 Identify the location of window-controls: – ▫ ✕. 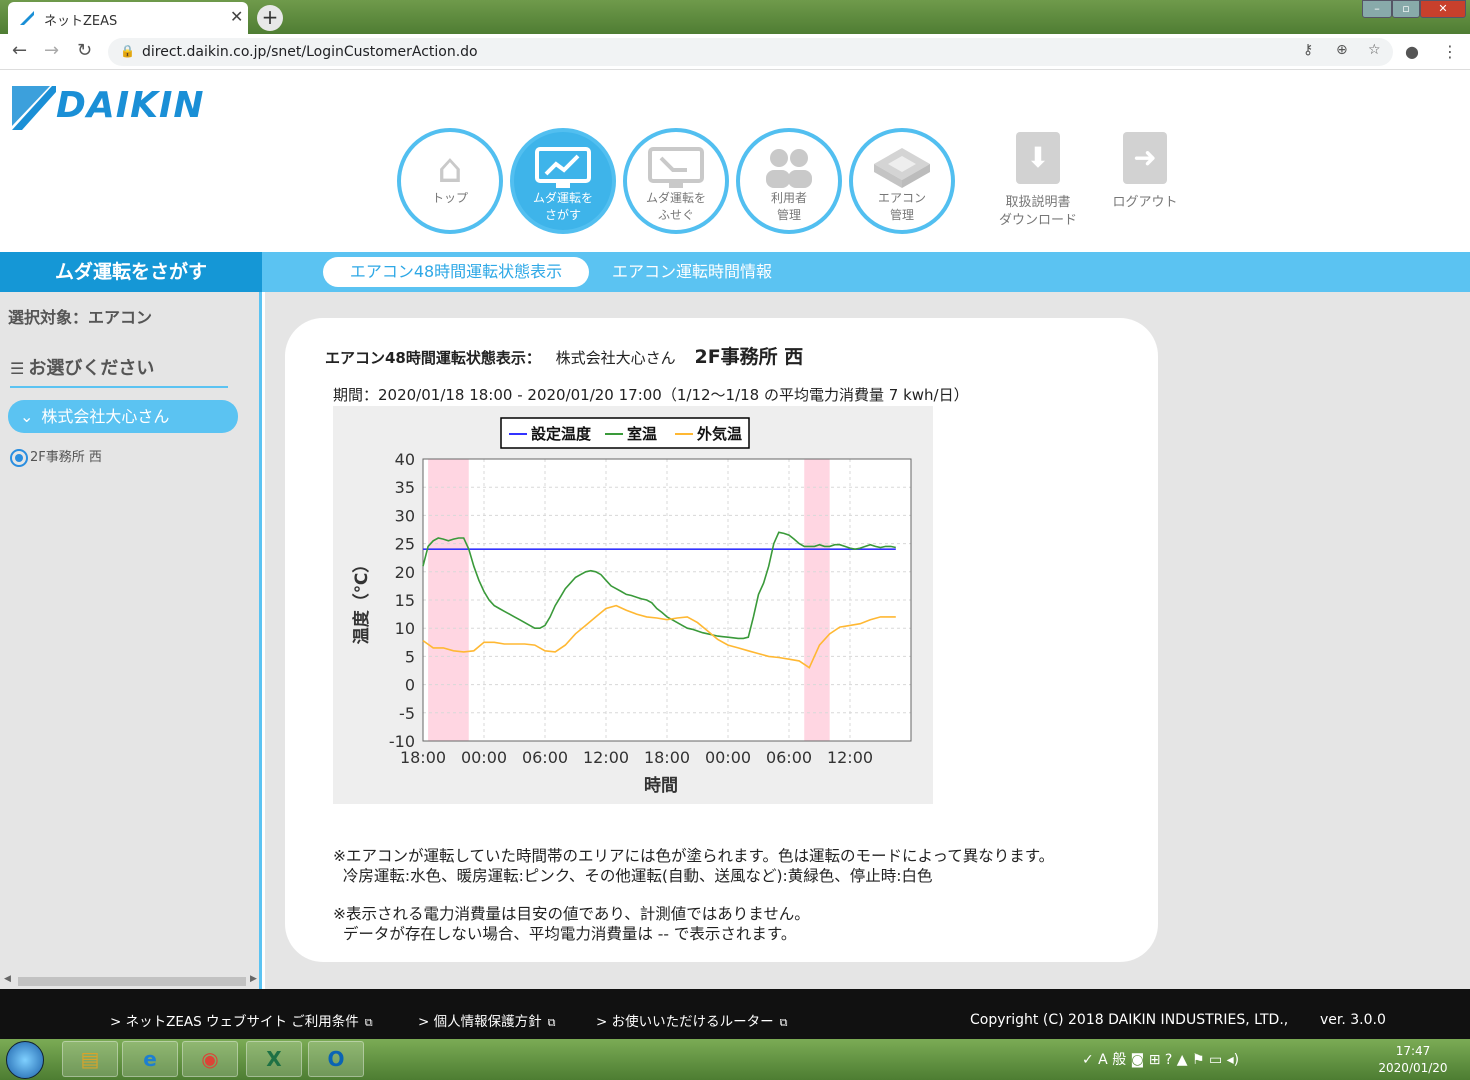
(1414, 10).